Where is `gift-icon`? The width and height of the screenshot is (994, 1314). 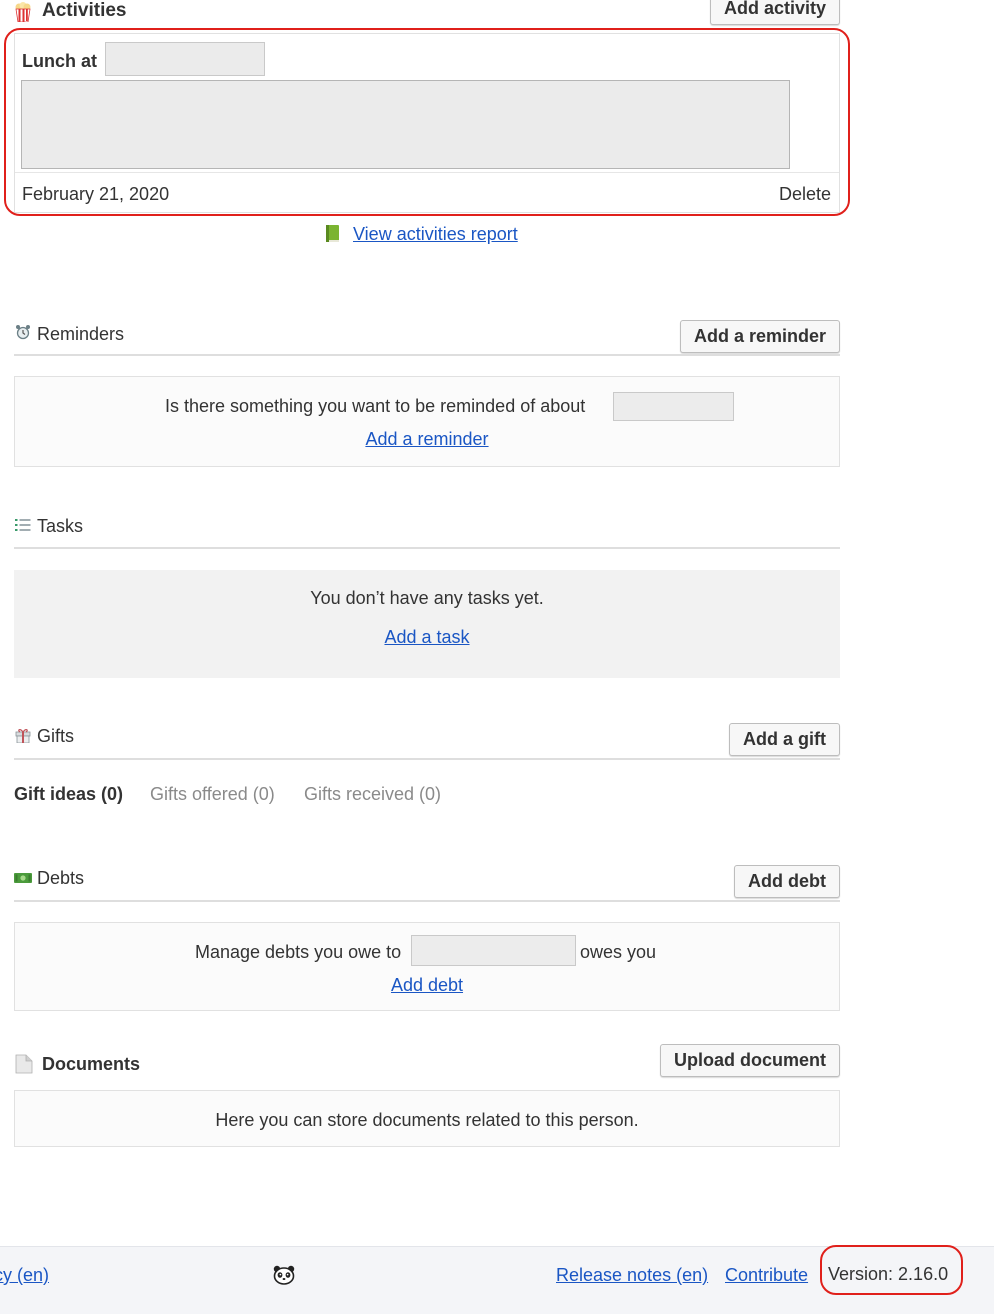
gift-icon is located at coordinates (23, 736).